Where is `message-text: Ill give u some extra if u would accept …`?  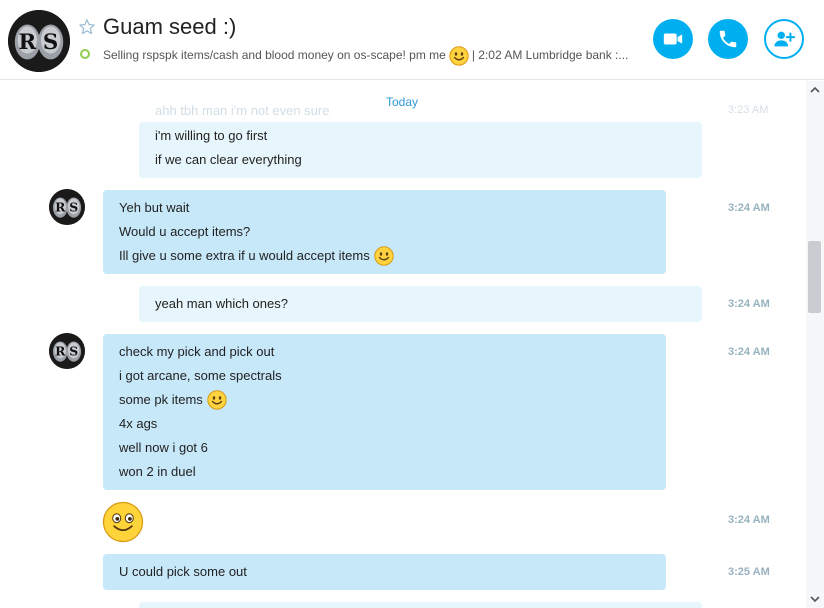 message-text: Ill give u some extra if u would accept … is located at coordinates (244, 255).